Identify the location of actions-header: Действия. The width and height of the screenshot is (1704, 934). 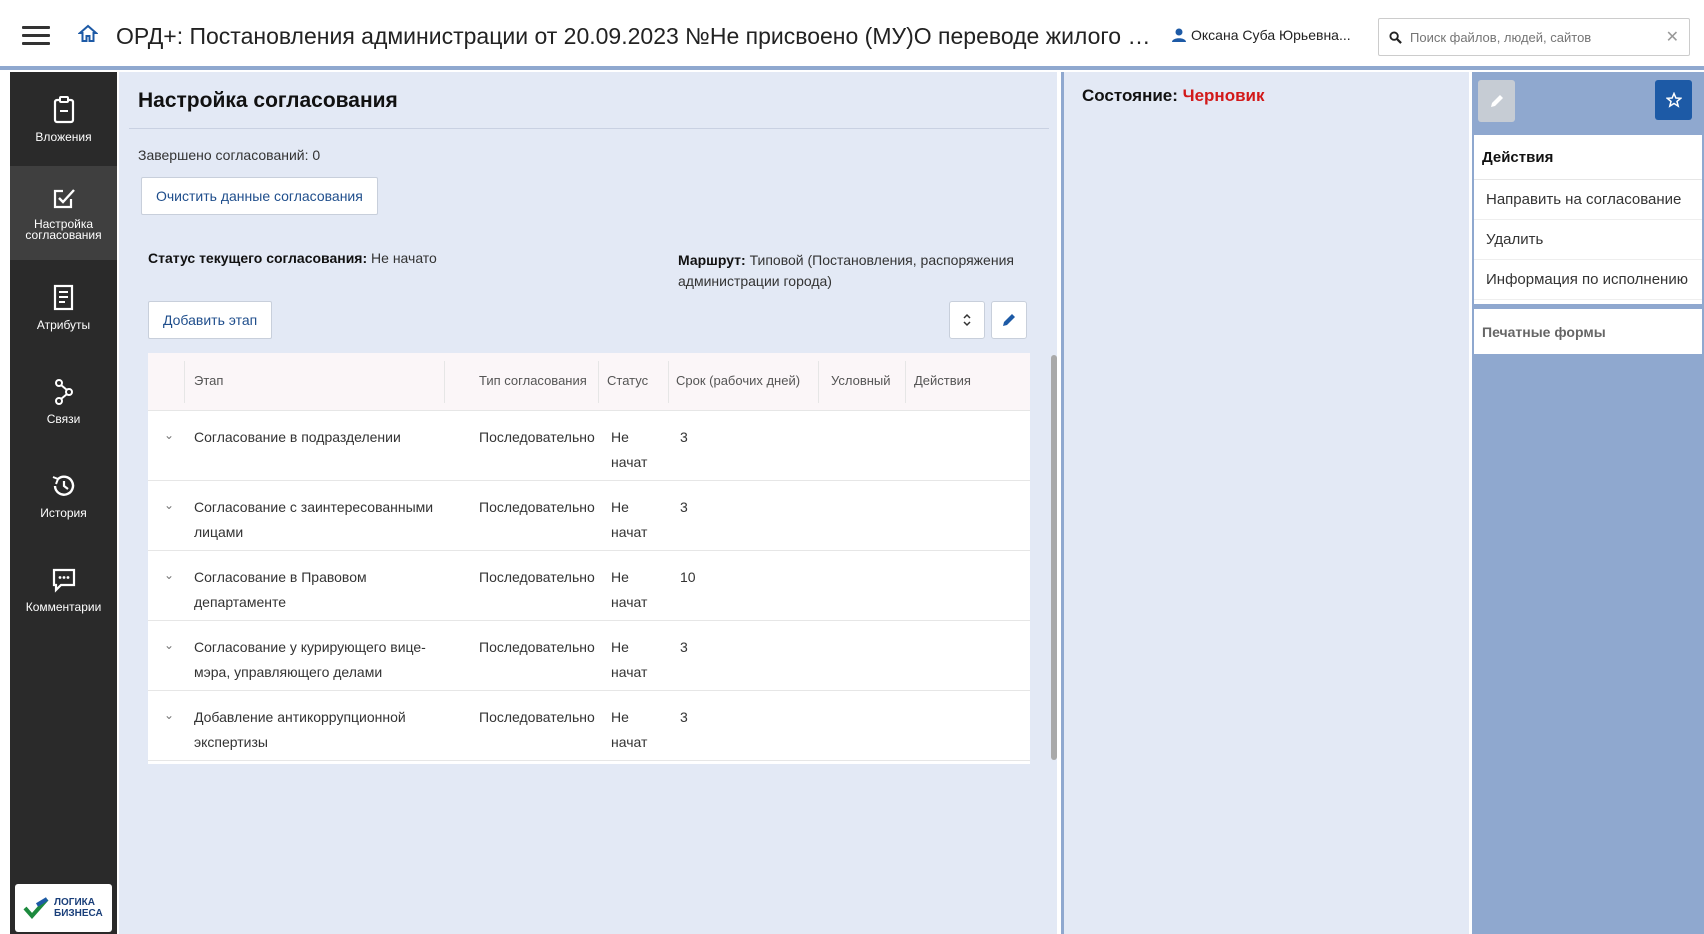
(1588, 157).